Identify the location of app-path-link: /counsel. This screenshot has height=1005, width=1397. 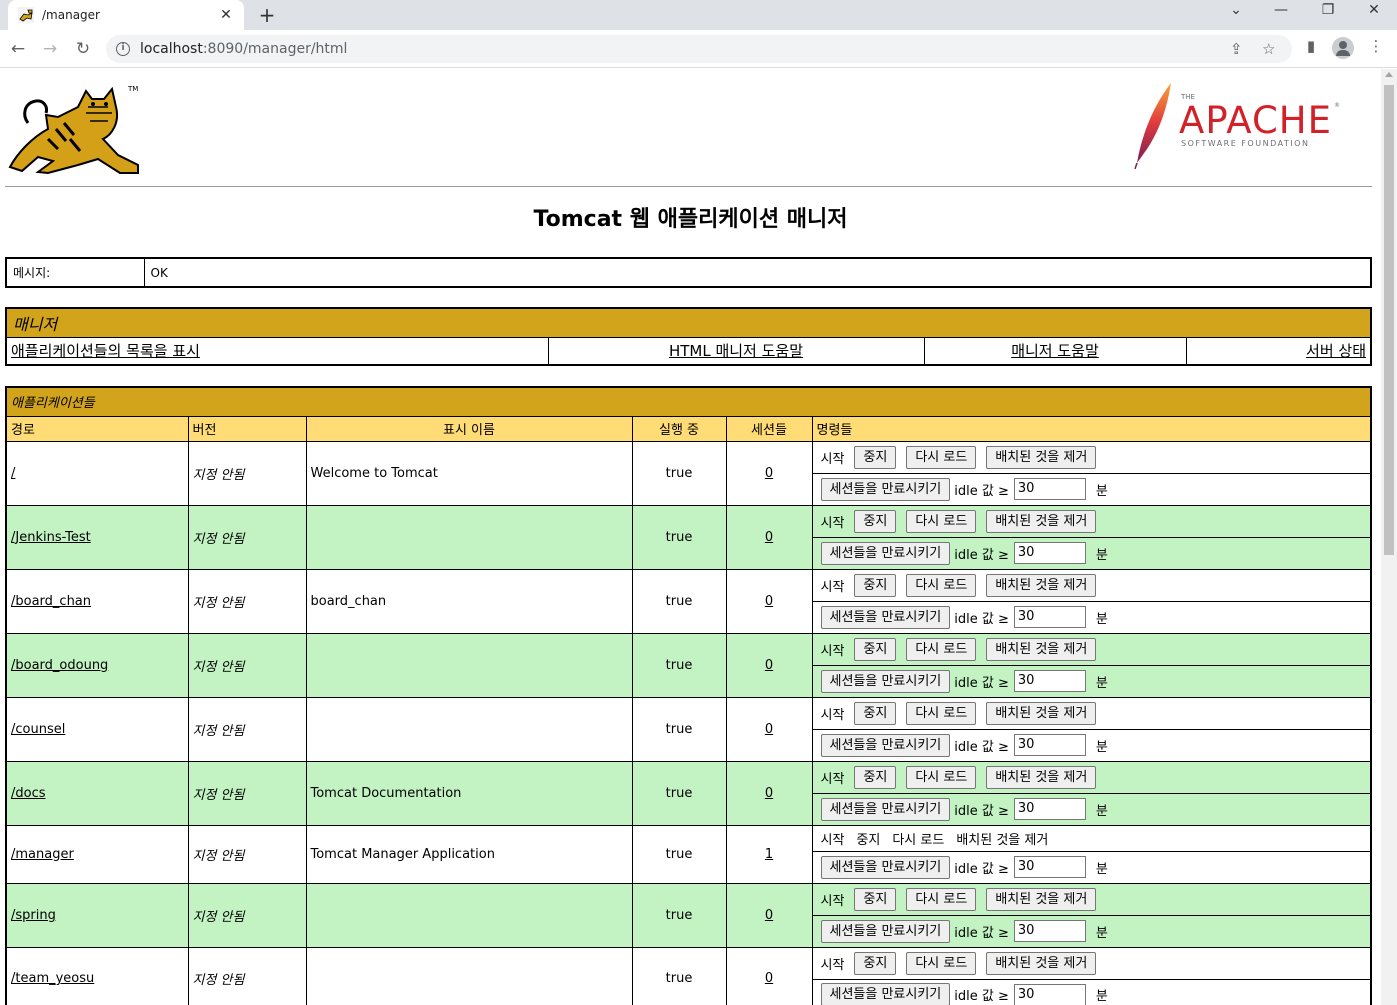
(38, 729).